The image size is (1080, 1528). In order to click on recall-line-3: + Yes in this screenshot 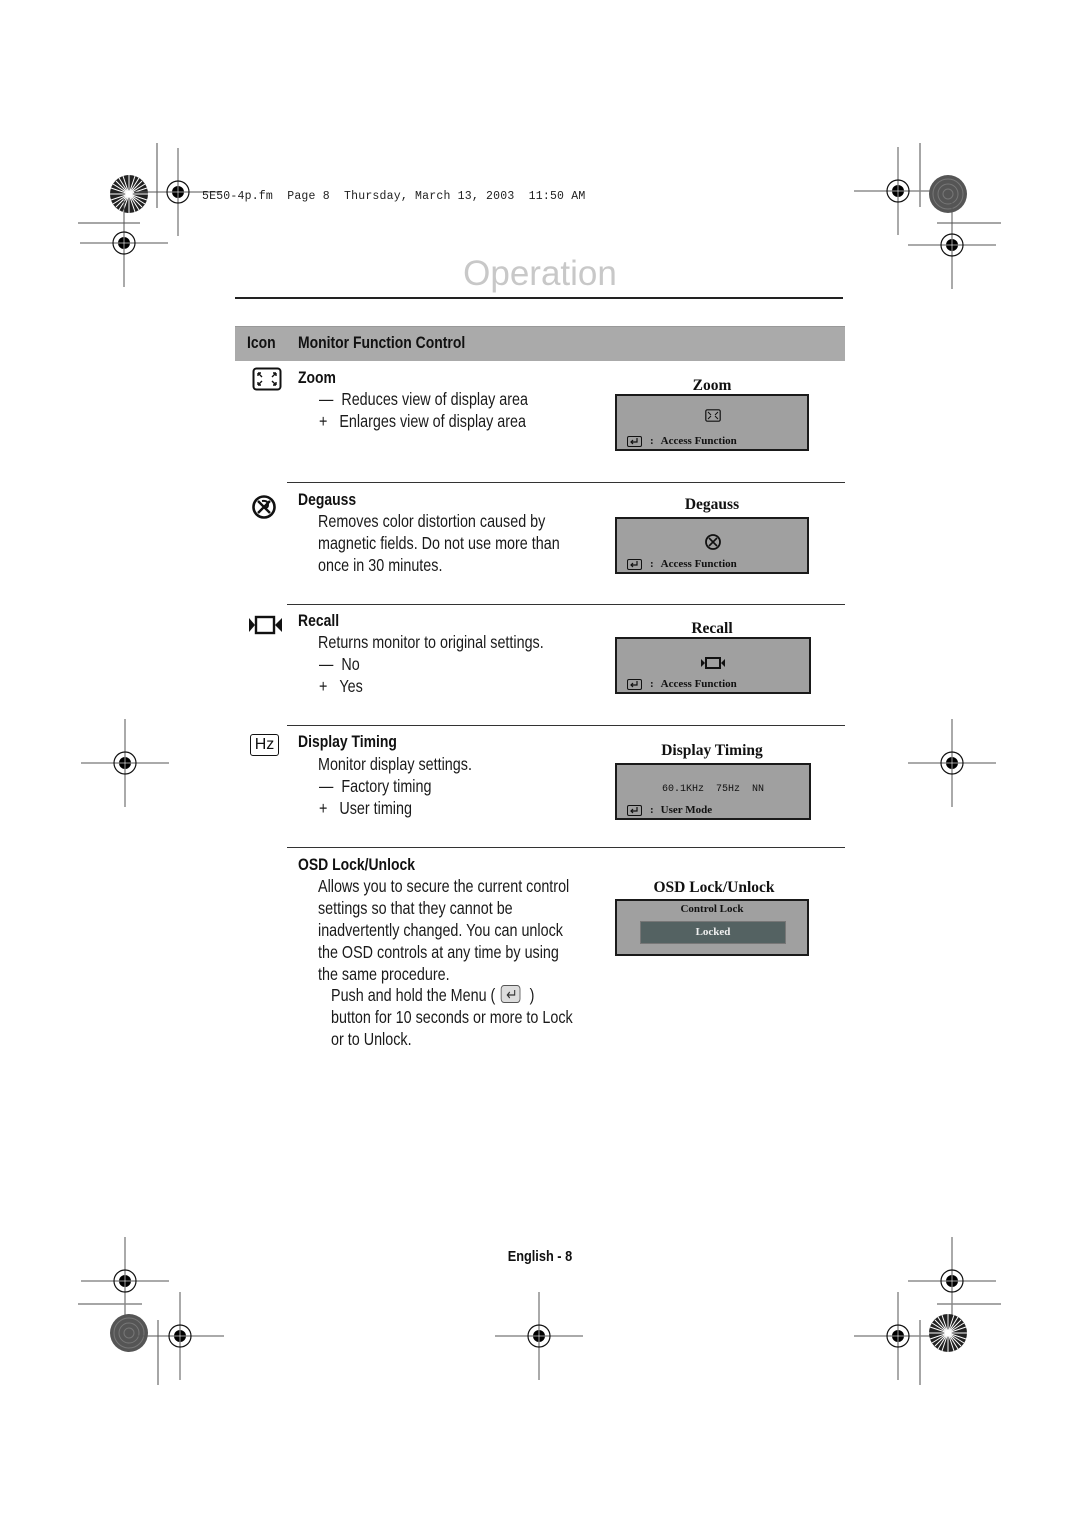, I will do `click(341, 686)`.